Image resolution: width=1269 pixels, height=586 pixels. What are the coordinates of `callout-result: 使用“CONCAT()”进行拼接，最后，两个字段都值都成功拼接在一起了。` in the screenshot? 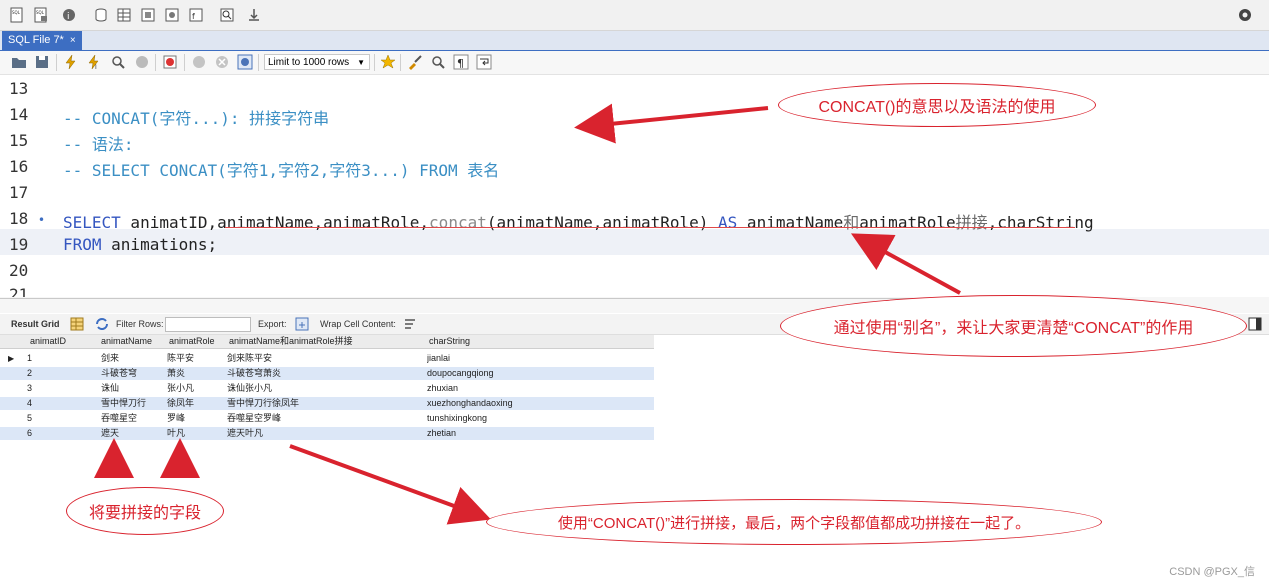 It's located at (794, 522).